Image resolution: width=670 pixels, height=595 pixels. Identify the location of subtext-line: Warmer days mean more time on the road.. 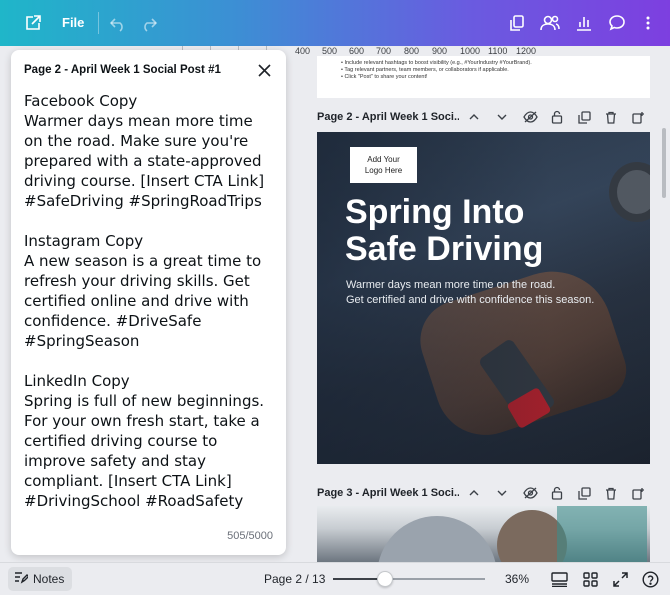
(451, 285).